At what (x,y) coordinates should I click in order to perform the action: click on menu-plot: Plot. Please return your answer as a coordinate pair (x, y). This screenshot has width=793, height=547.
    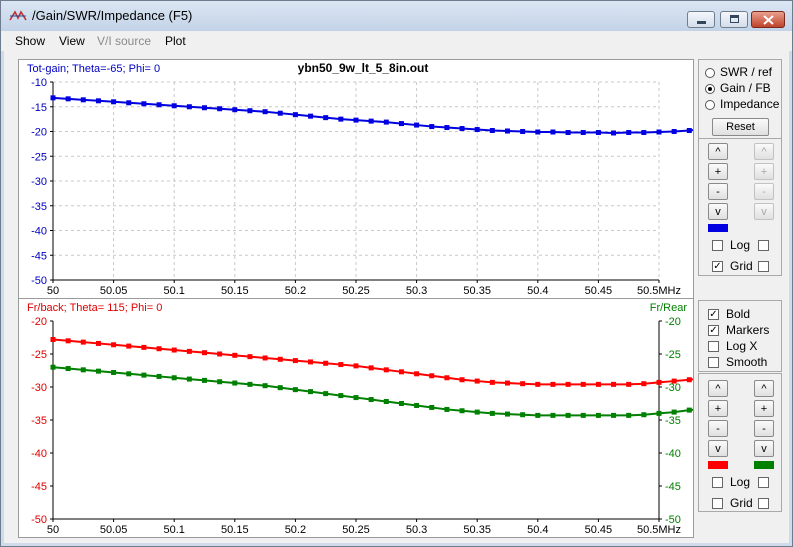
    Looking at the image, I should click on (175, 41).